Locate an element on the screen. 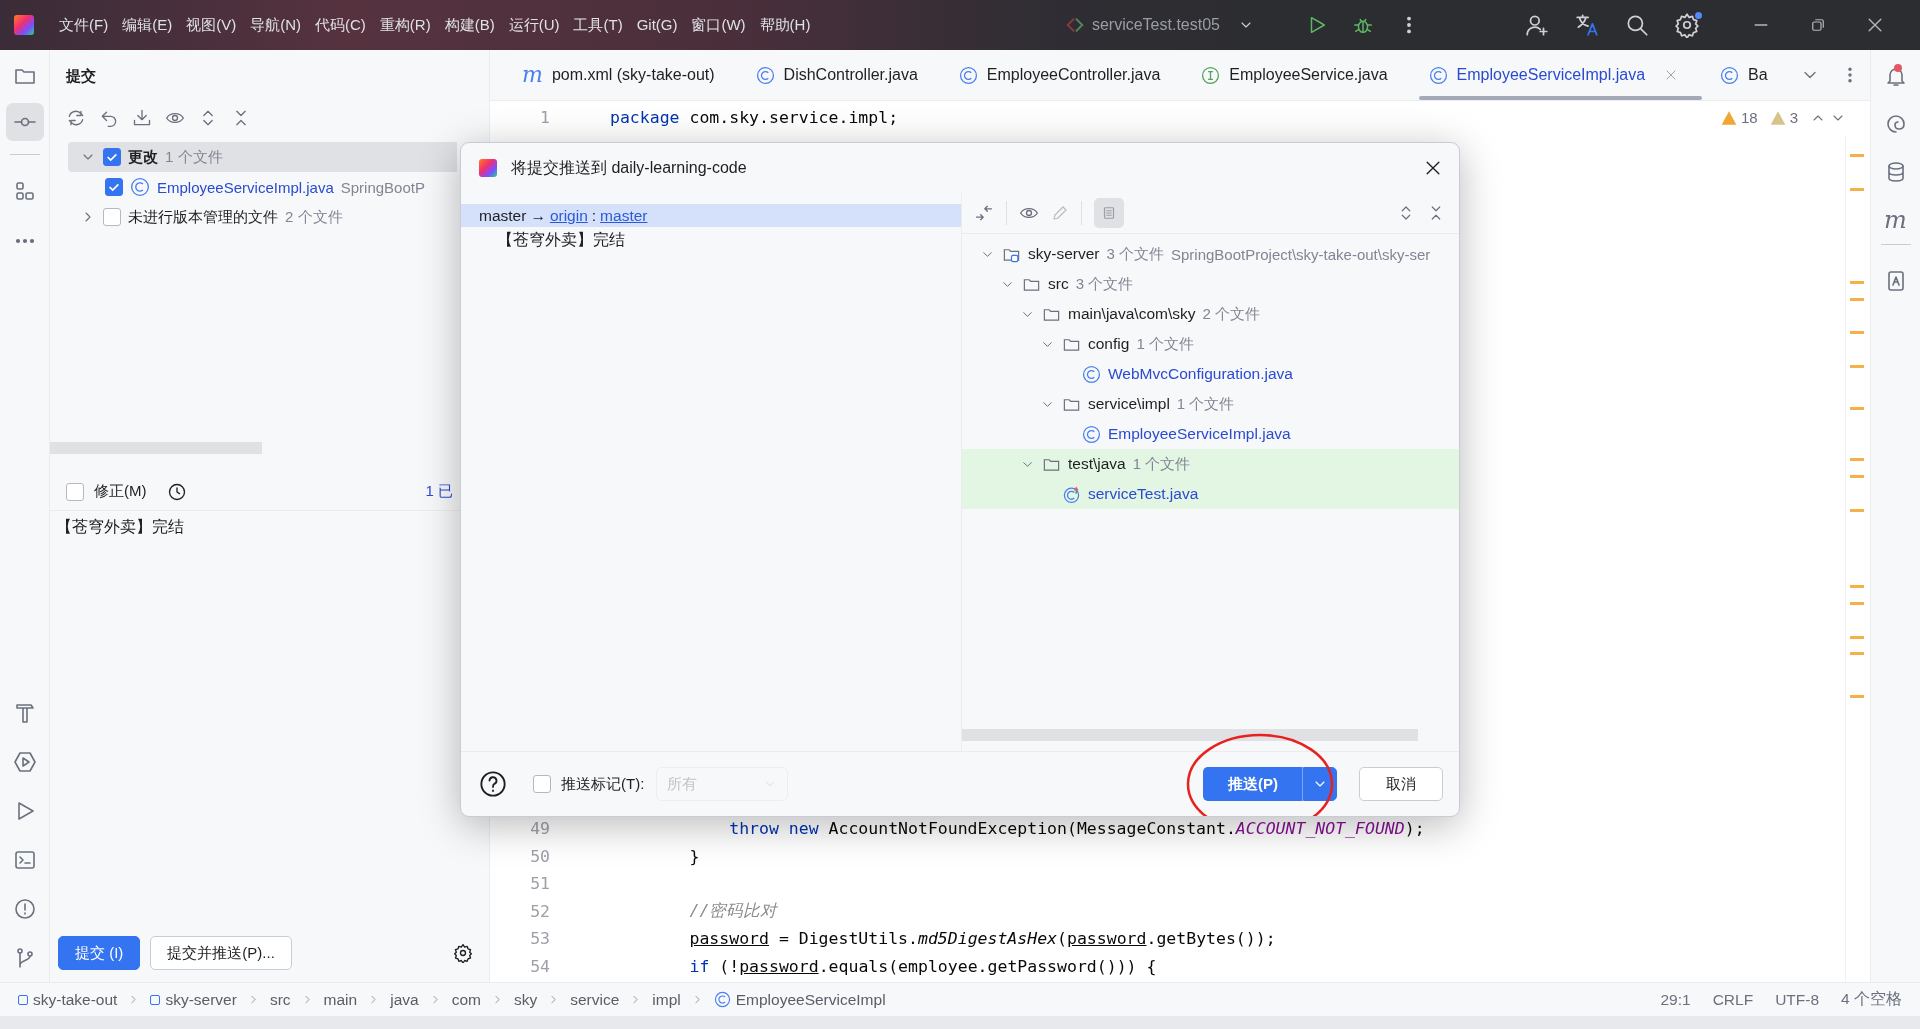  menu-item: 构建(B) is located at coordinates (469, 25).